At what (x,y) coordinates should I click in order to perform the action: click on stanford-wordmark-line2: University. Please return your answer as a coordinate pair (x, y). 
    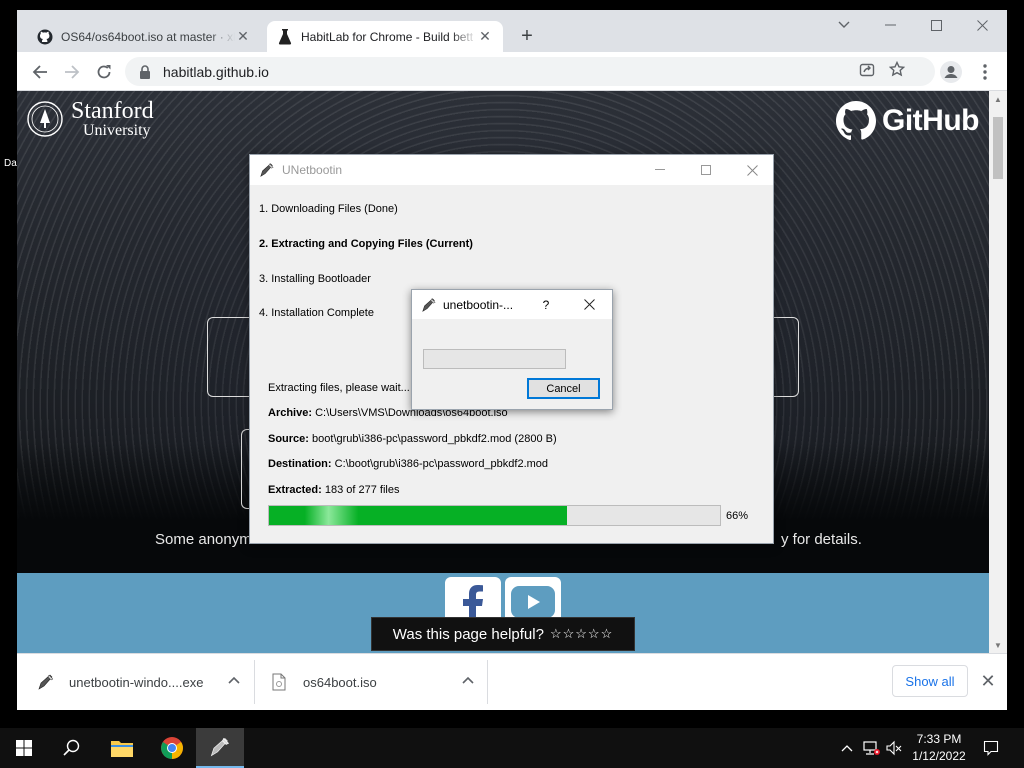
    Looking at the image, I should click on (117, 130).